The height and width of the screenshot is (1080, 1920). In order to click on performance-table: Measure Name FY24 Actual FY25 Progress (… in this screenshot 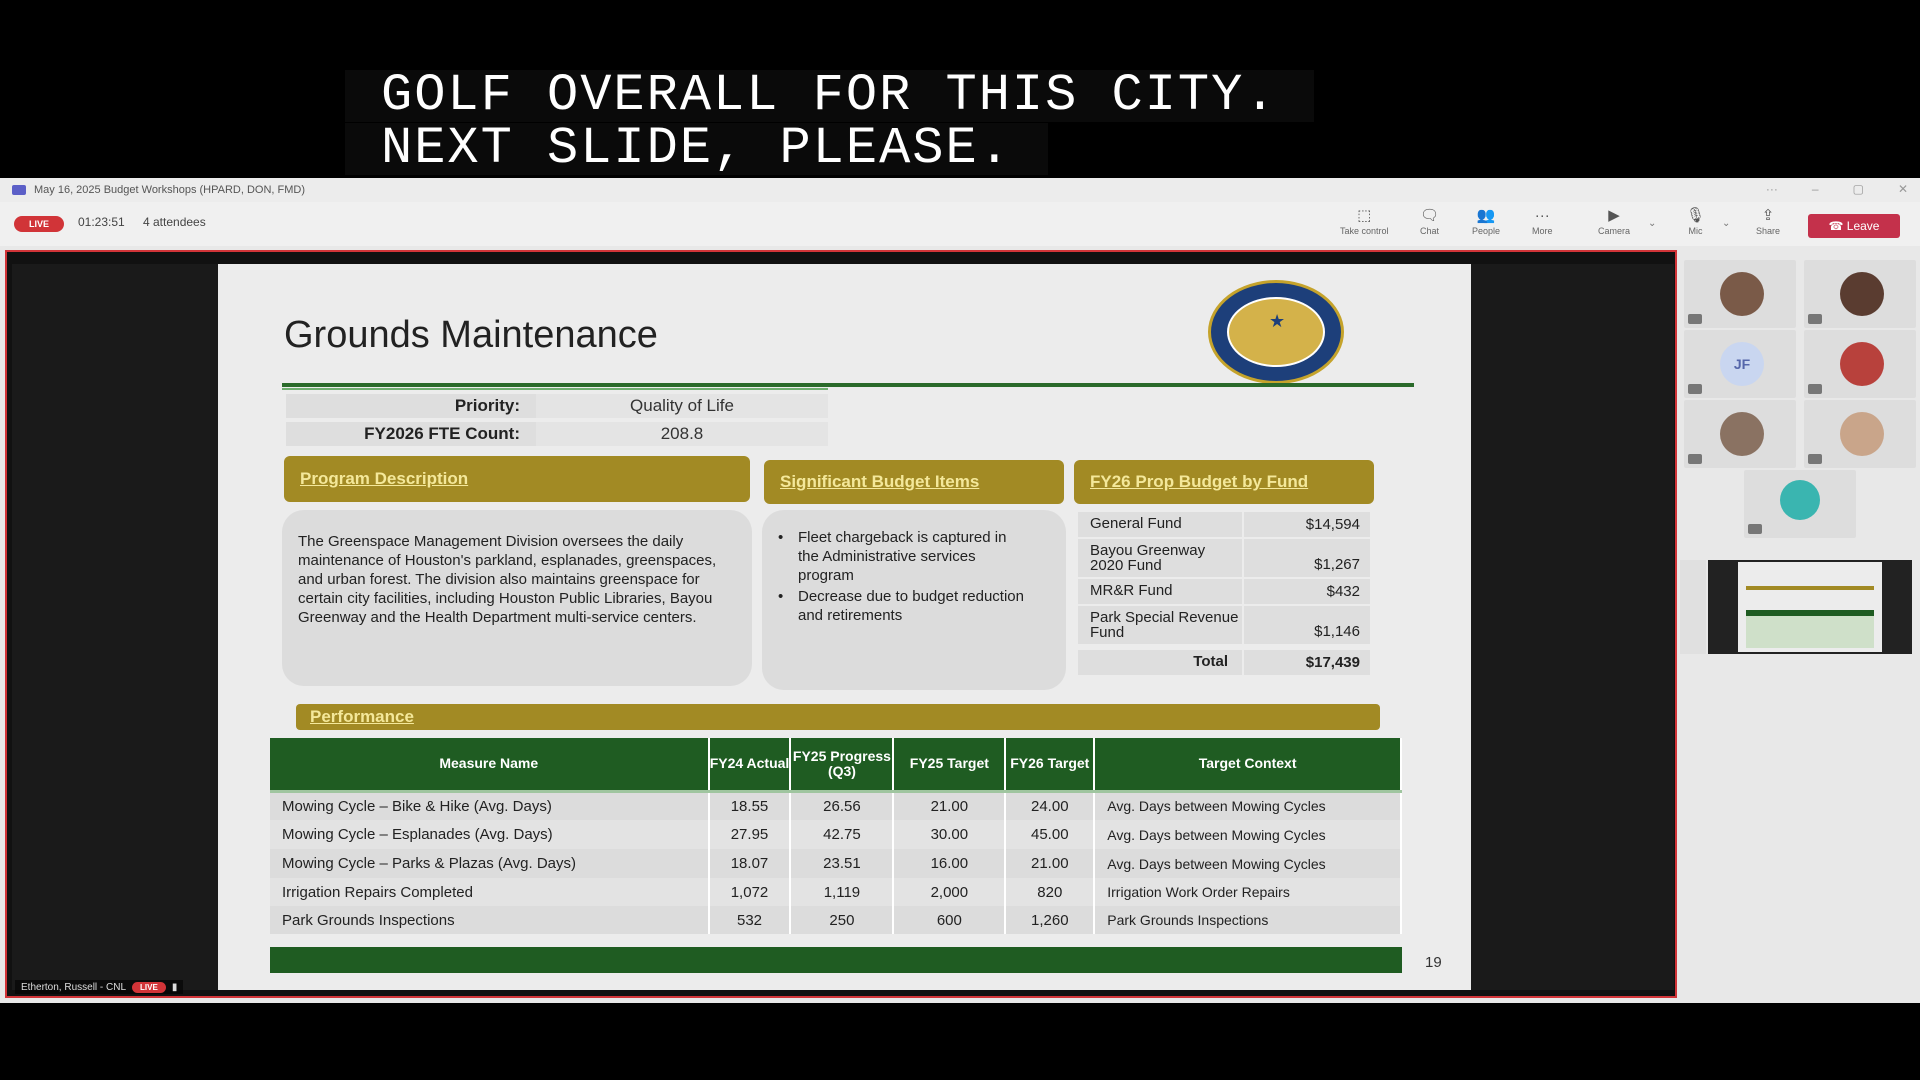, I will do `click(836, 836)`.